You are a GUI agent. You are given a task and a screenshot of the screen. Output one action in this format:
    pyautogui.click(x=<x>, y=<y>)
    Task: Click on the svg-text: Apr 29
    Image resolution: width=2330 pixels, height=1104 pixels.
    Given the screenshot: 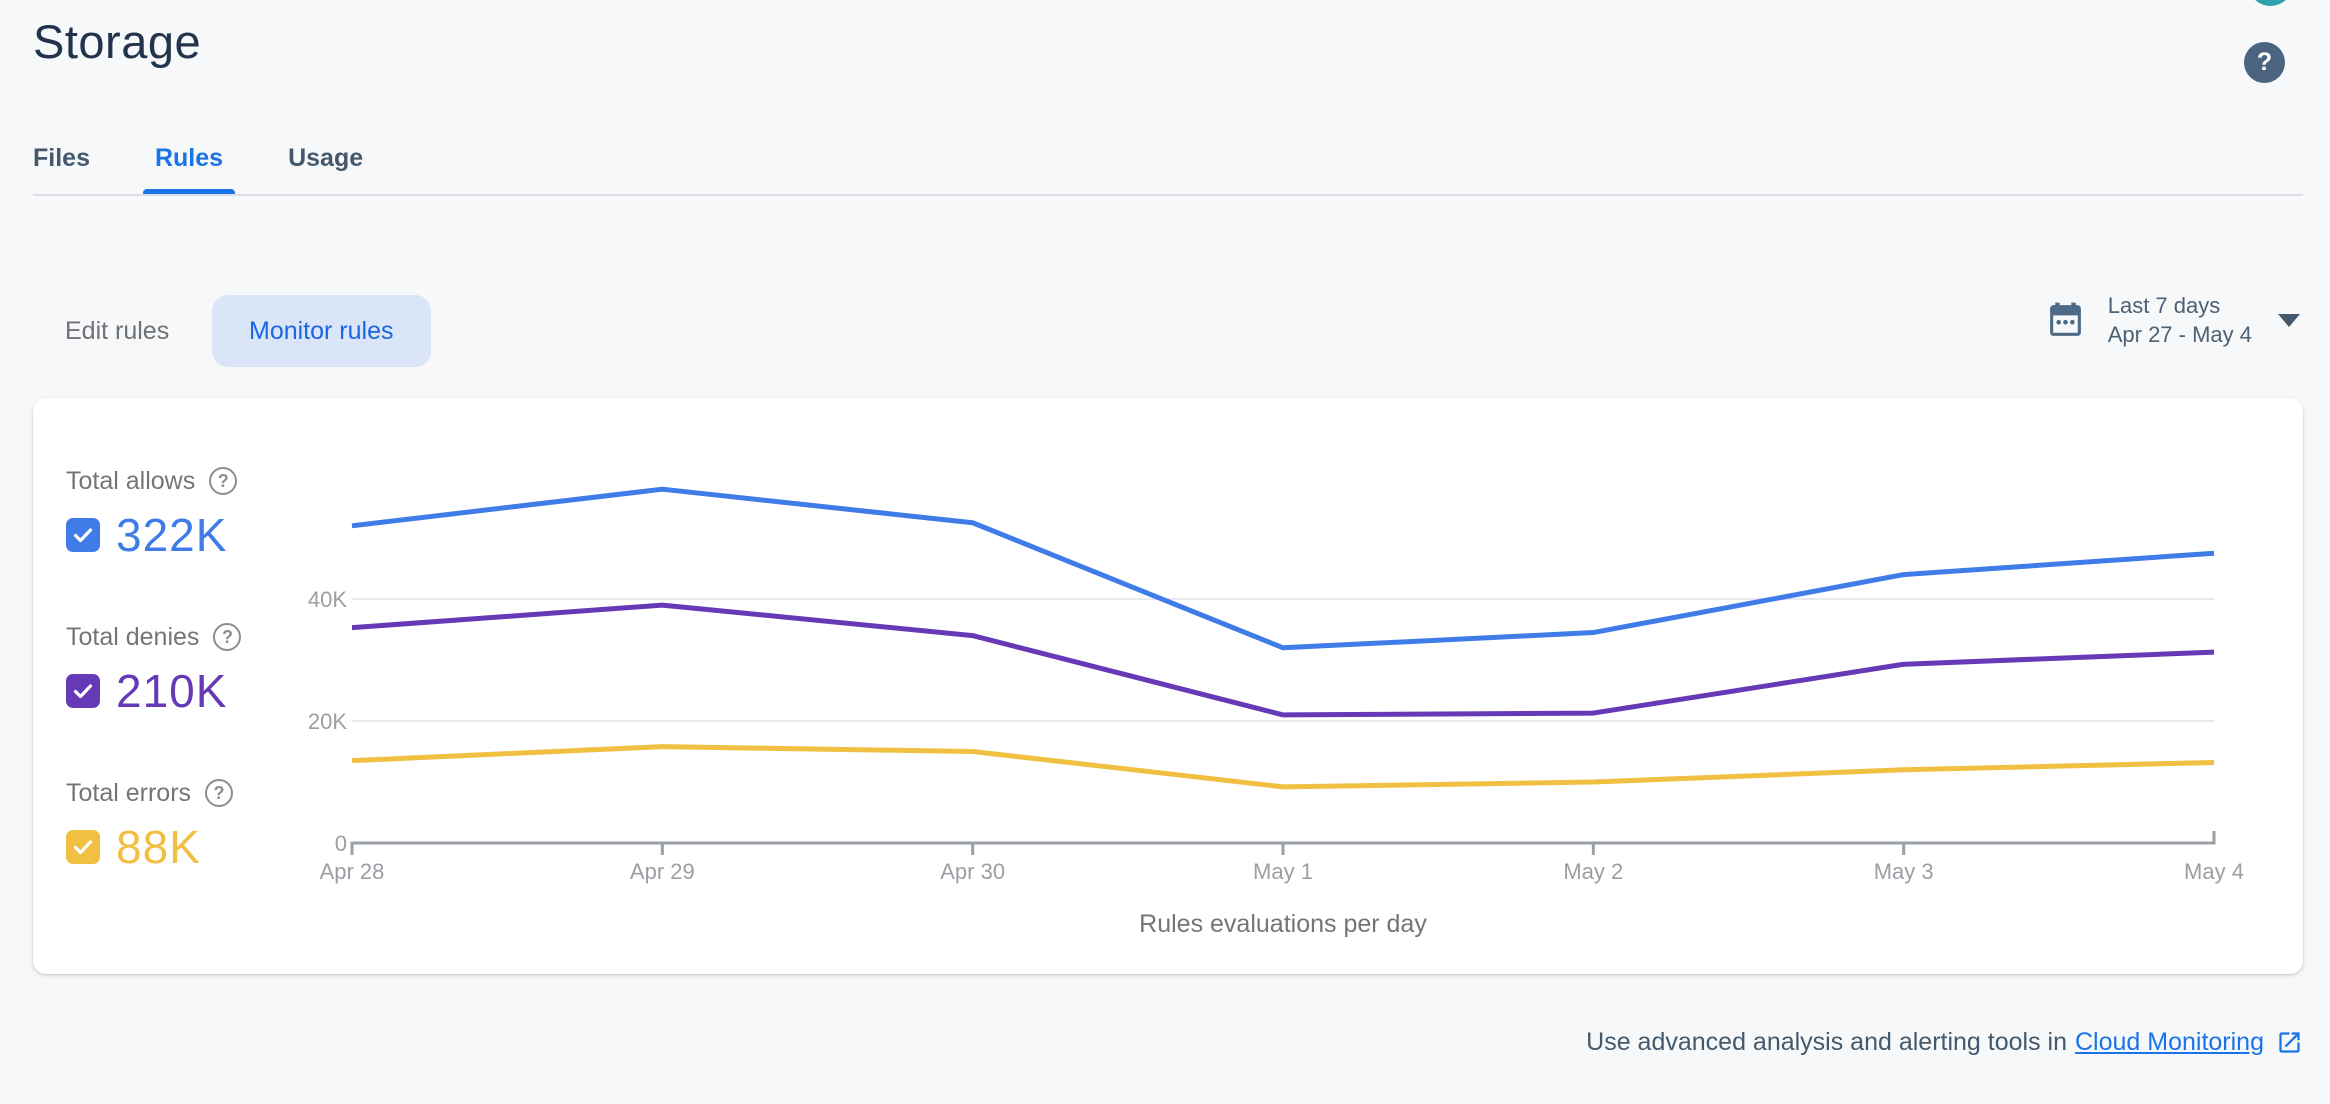 What is the action you would take?
    pyautogui.click(x=662, y=871)
    